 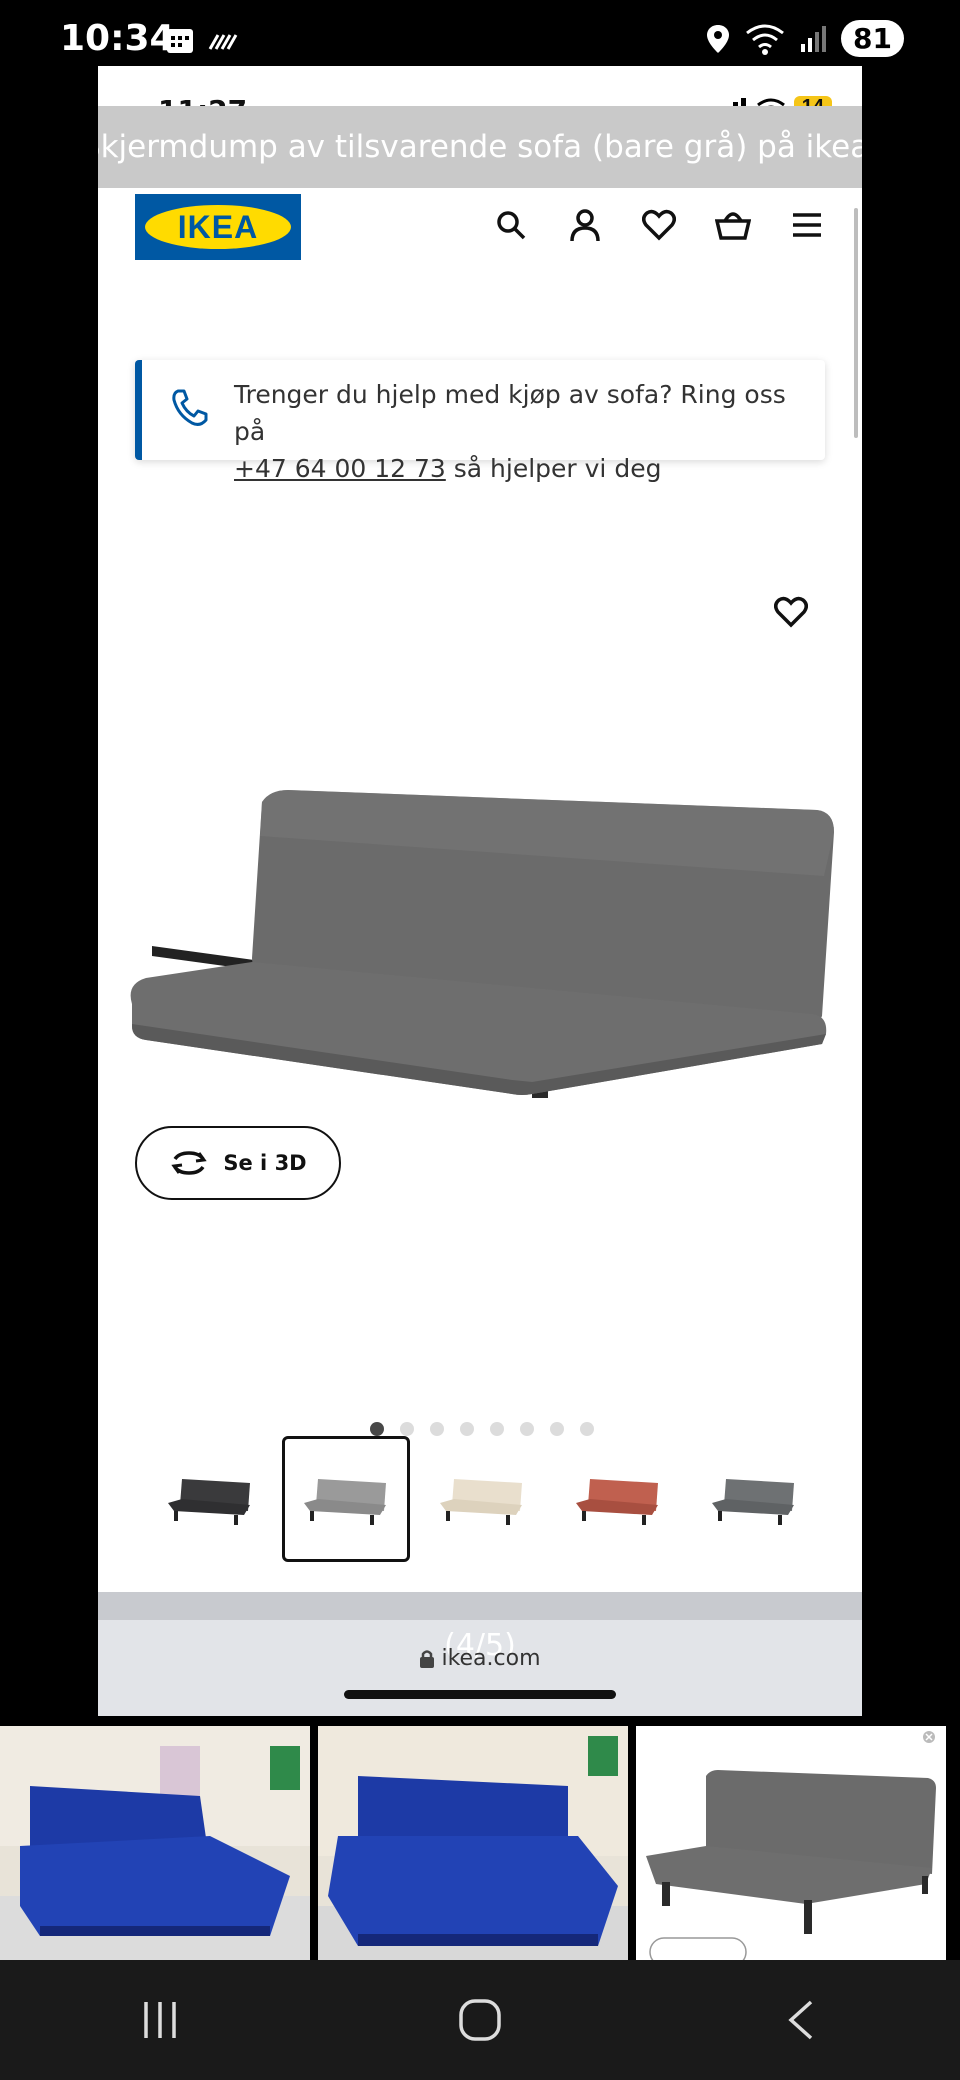 What do you see at coordinates (618, 1499) in the screenshot?
I see `variant-red` at bounding box center [618, 1499].